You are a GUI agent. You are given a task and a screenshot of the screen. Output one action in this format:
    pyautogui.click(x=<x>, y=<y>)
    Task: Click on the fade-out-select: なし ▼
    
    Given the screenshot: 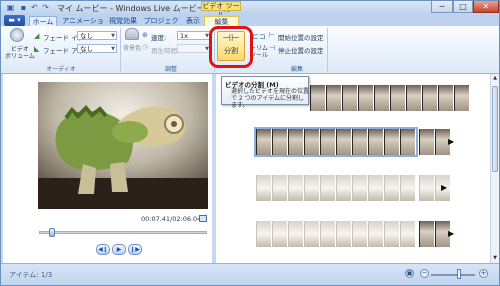 What is the action you would take?
    pyautogui.click(x=97, y=48)
    